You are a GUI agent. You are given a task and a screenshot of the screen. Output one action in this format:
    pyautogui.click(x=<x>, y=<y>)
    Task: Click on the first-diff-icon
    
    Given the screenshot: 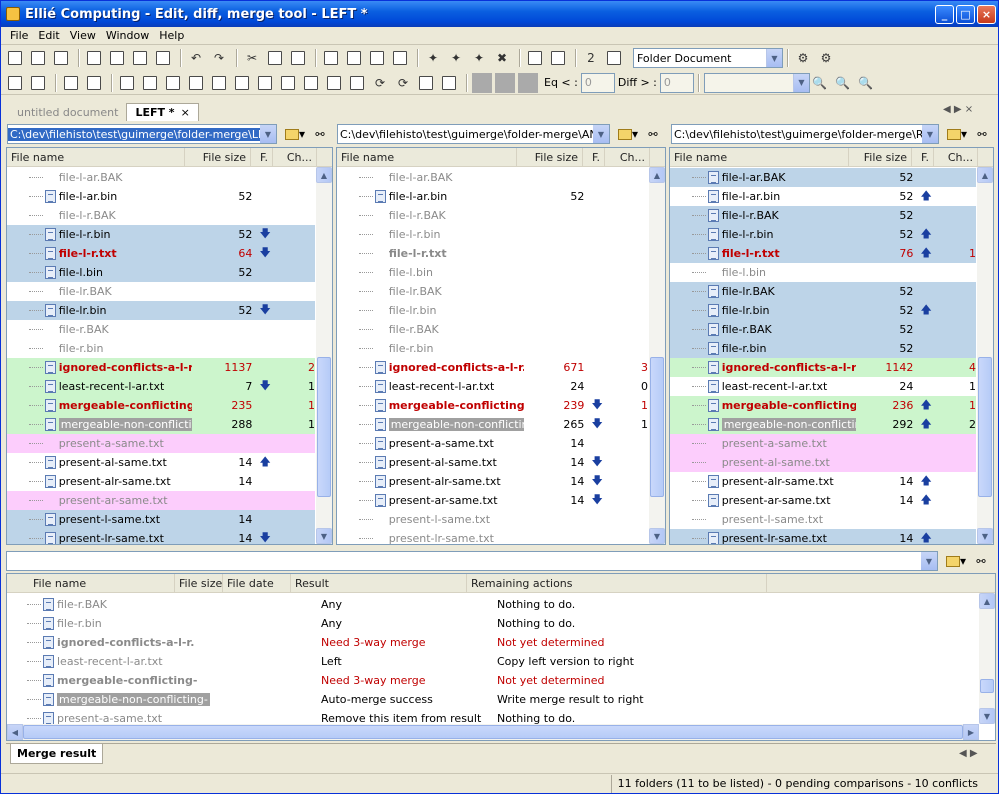 What is the action you would take?
    pyautogui.click(x=173, y=83)
    